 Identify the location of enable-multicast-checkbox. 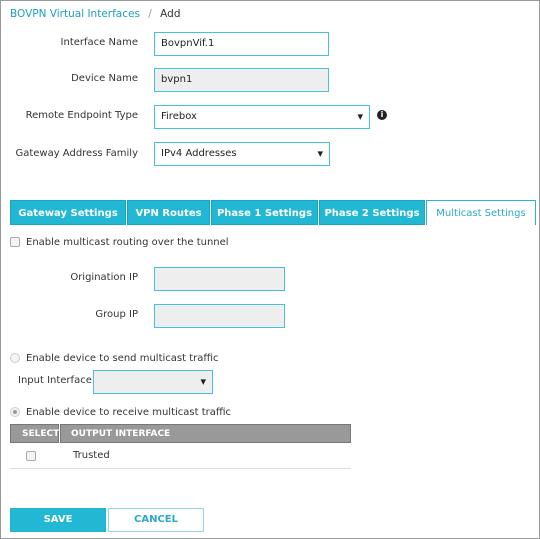
(15, 242).